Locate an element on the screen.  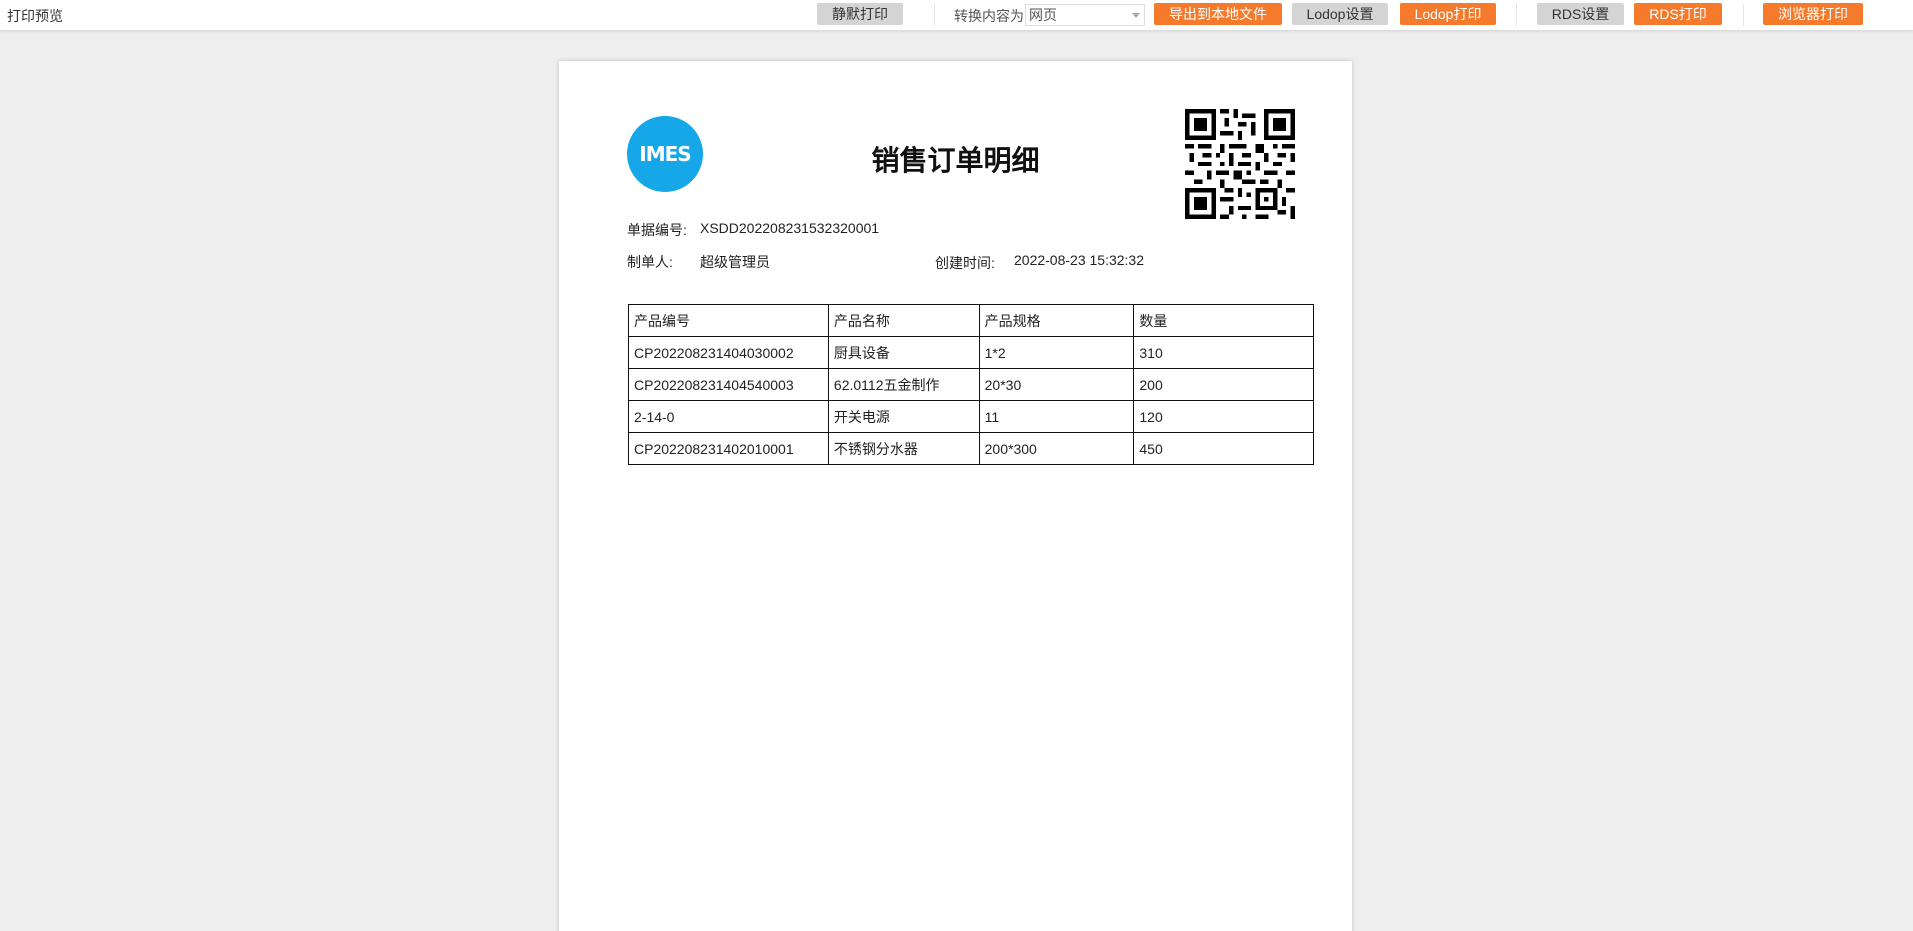
convert-format-select: 网页 is located at coordinates (1085, 15).